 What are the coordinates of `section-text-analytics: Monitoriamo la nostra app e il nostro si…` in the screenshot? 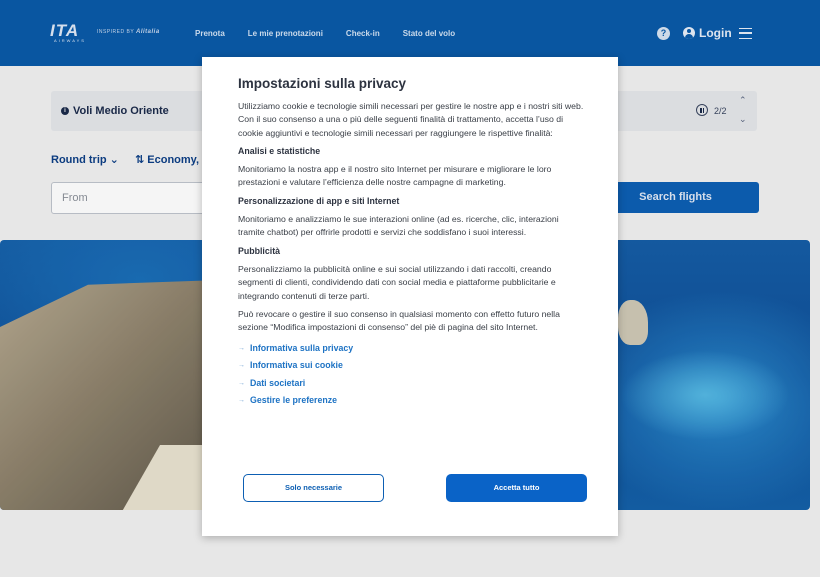 It's located at (395, 176).